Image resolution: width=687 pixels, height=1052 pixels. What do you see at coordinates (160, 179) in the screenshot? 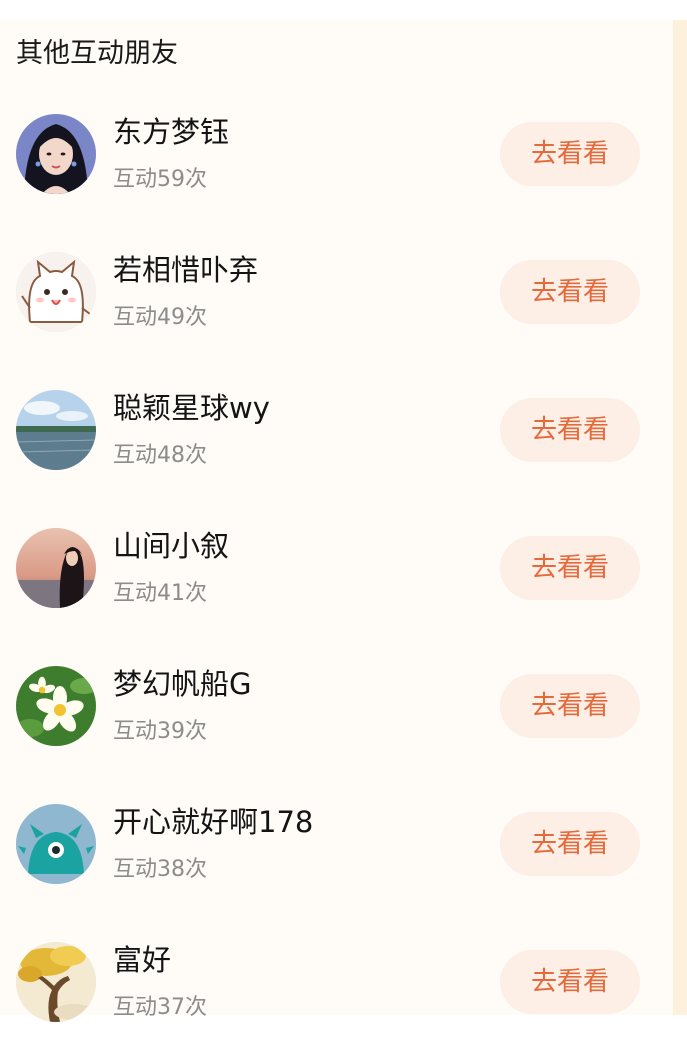
I see `interaction-count: 互动59次` at bounding box center [160, 179].